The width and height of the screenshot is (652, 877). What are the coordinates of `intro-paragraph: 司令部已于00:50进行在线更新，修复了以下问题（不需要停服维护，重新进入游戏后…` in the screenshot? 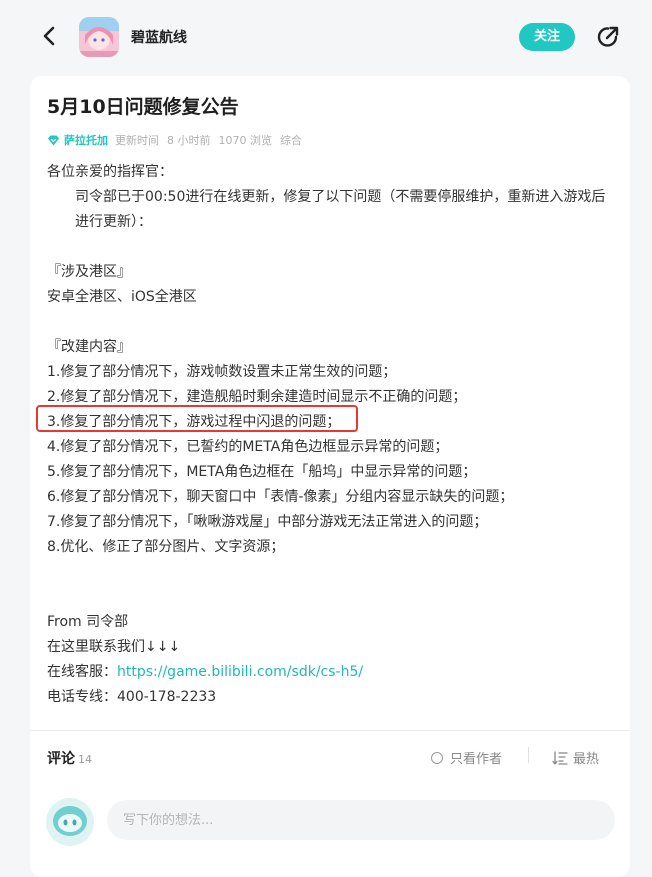 It's located at (340, 209).